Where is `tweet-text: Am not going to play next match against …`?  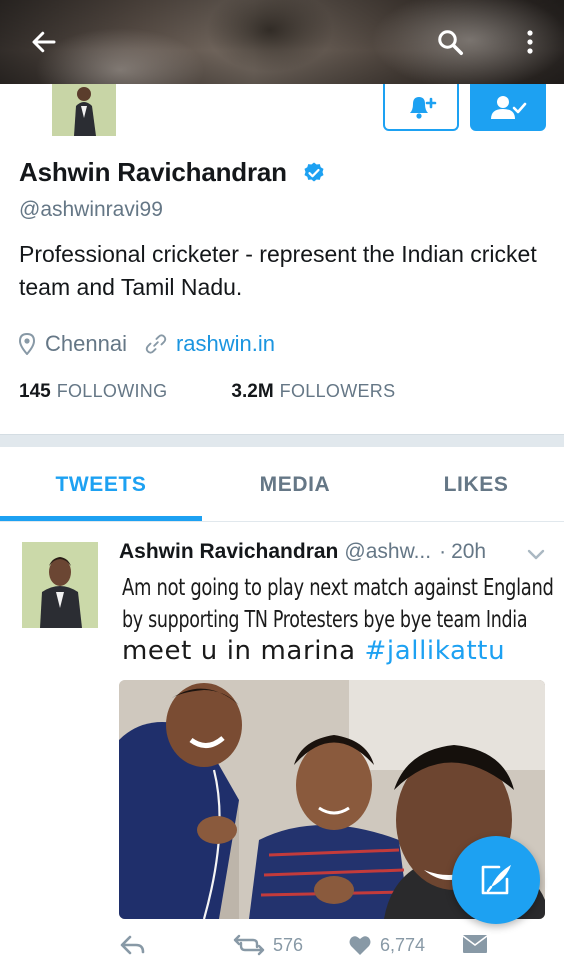
tweet-text: Am not going to play next match against … is located at coordinates (338, 619).